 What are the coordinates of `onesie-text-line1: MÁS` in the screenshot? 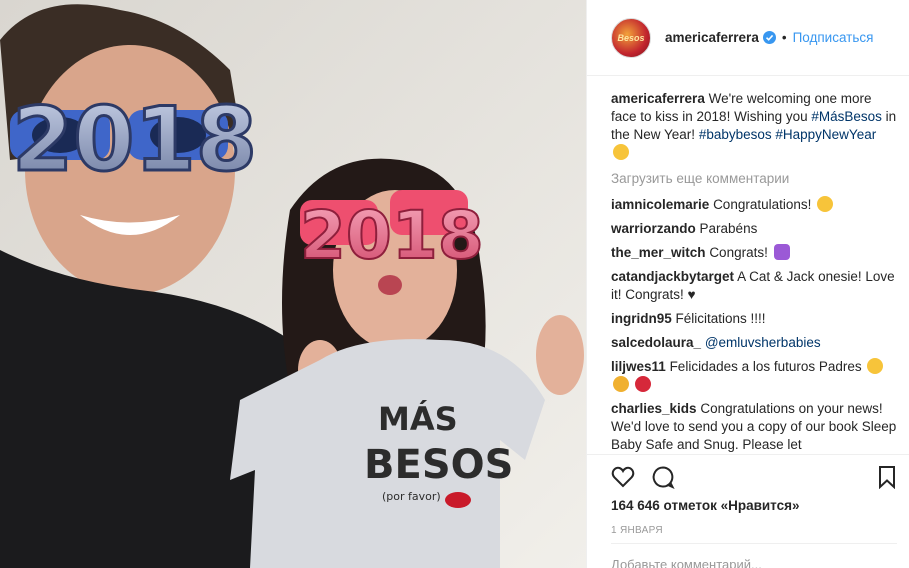 It's located at (418, 419).